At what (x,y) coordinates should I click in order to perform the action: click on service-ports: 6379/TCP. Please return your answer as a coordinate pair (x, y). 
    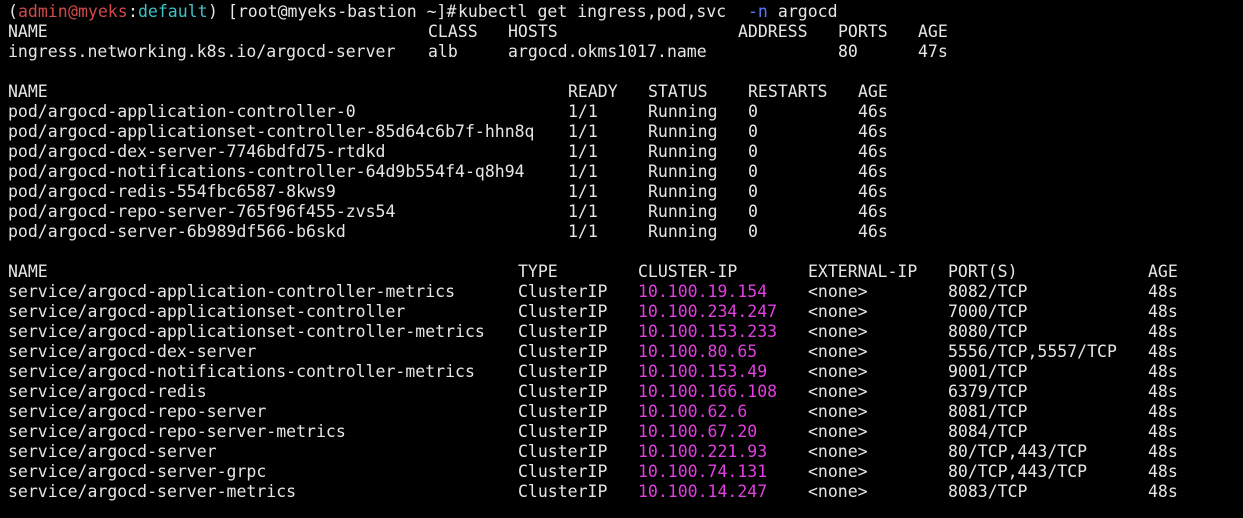
    Looking at the image, I should click on (988, 391).